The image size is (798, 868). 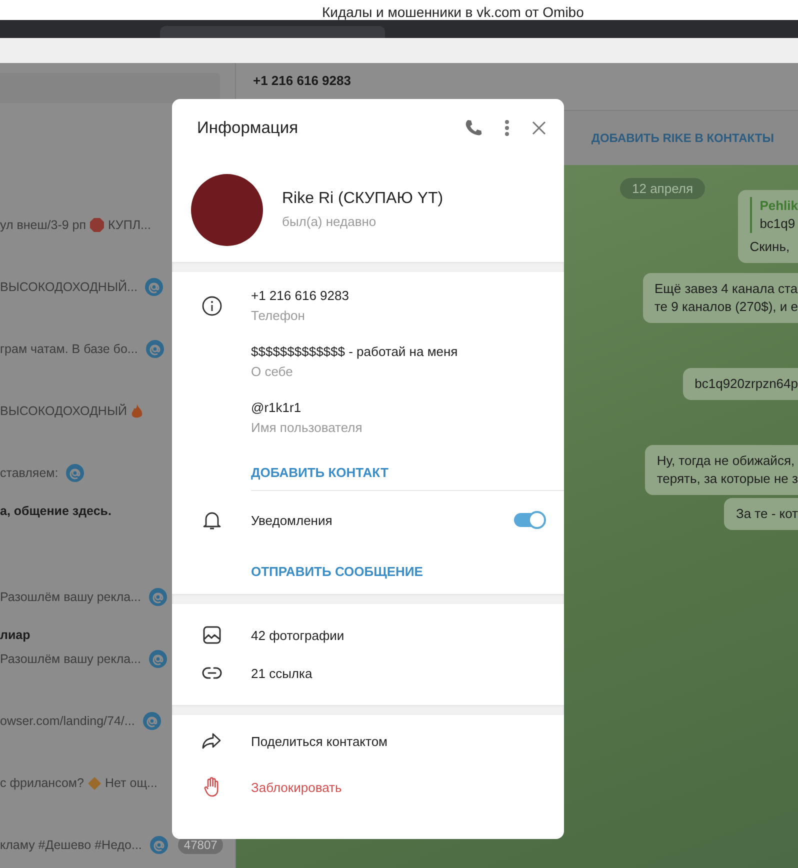 I want to click on message-preview: ставляем:, so click(x=29, y=473).